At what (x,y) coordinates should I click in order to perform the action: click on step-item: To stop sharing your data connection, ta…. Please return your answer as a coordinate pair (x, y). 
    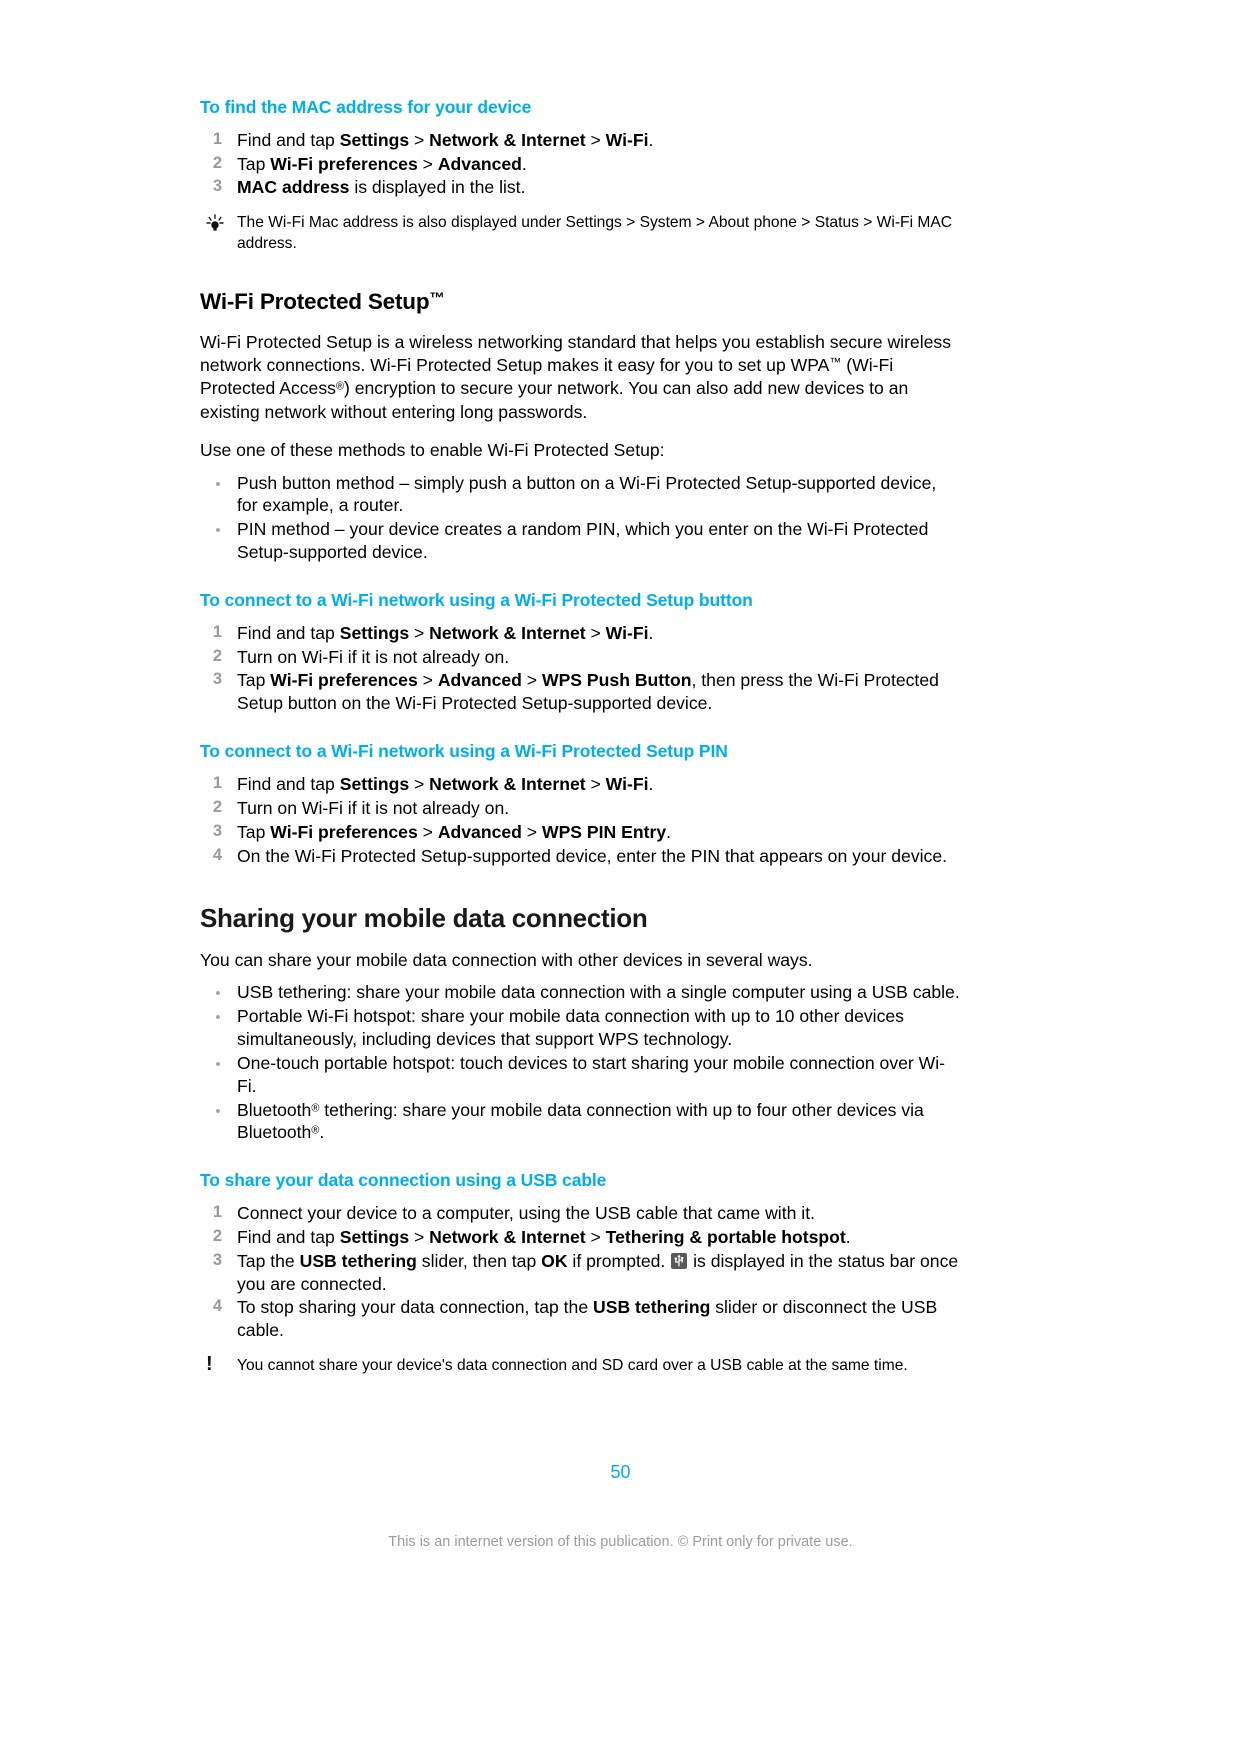
    Looking at the image, I should click on (580, 1319).